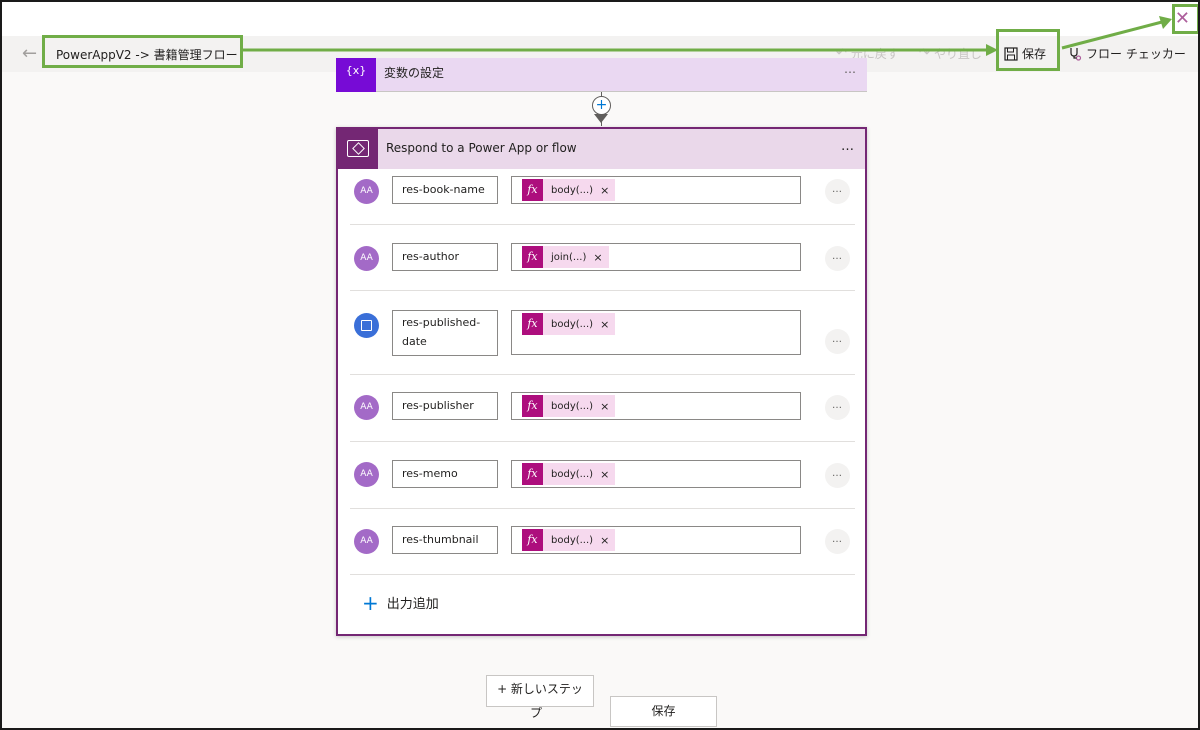 The height and width of the screenshot is (730, 1200). What do you see at coordinates (445, 333) in the screenshot?
I see `output-name-field: res-published-date` at bounding box center [445, 333].